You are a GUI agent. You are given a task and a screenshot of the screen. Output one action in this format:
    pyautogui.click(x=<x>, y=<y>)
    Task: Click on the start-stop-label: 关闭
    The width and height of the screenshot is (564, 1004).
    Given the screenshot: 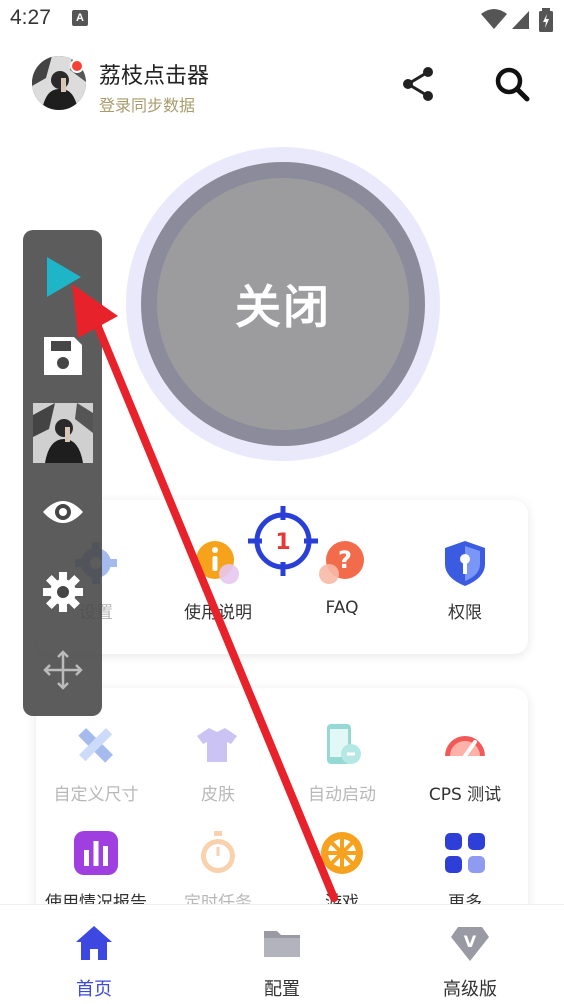 What is the action you would take?
    pyautogui.click(x=283, y=307)
    